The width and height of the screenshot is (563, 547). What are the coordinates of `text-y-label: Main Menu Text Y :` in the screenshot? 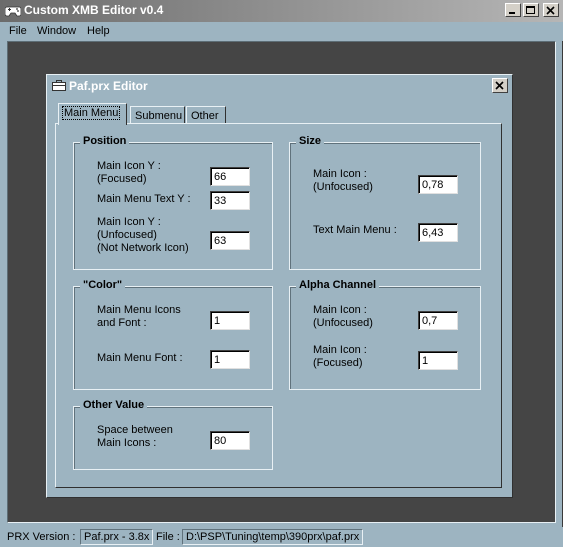 It's located at (144, 199).